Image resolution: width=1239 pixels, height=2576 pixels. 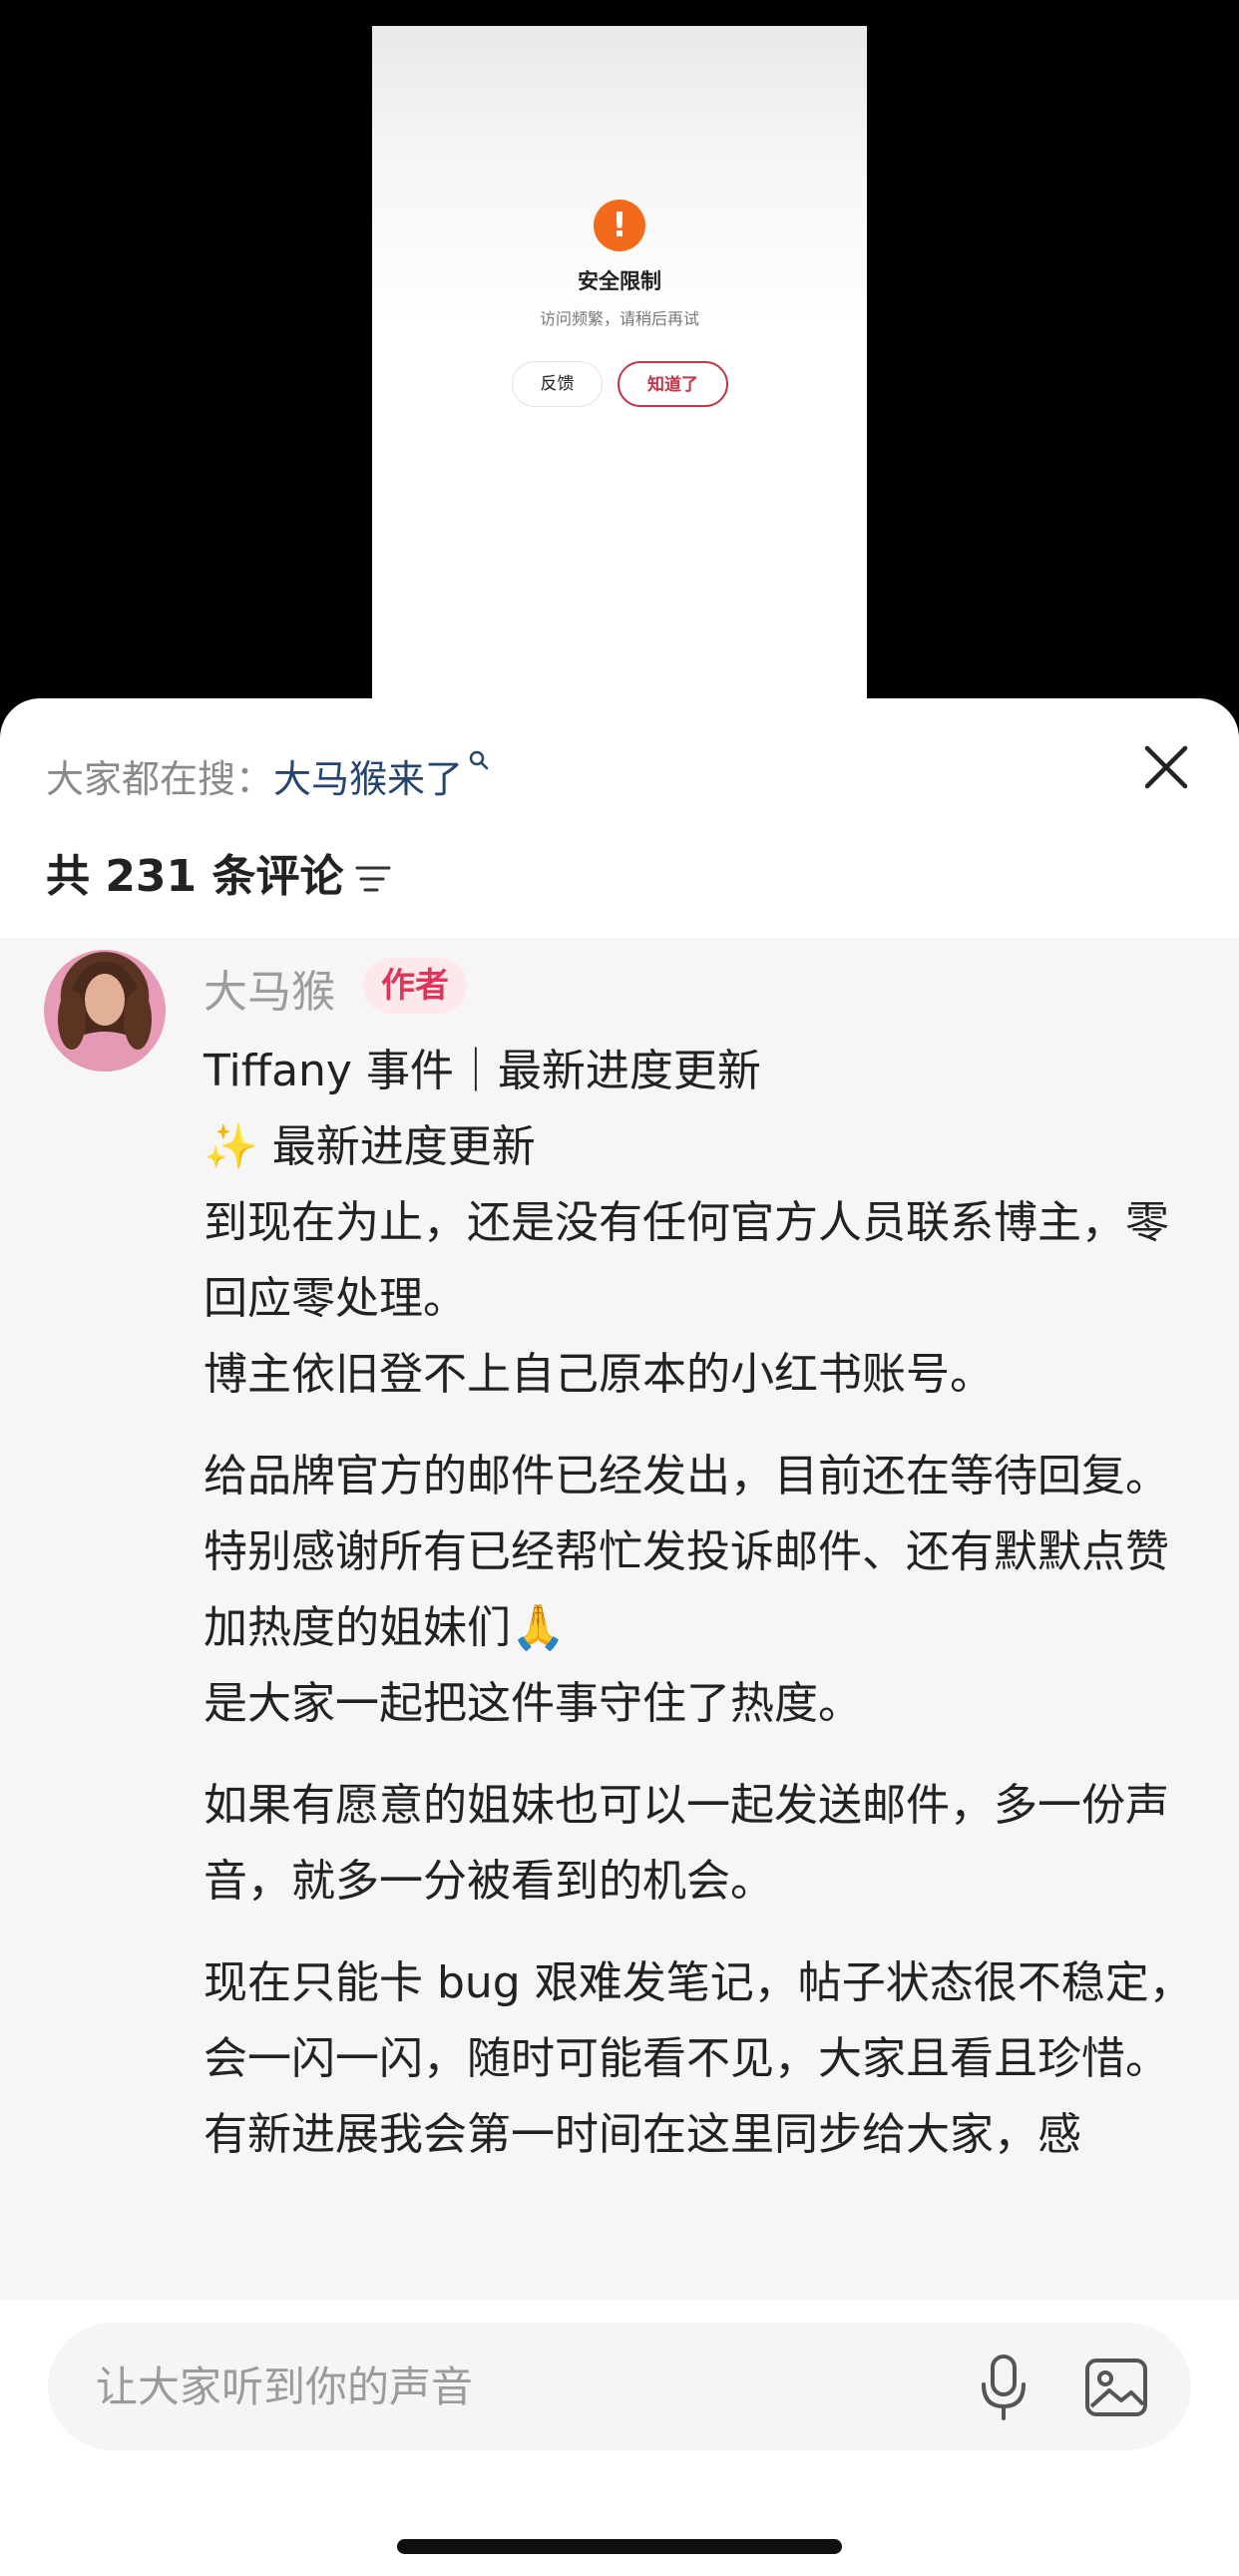 I want to click on close-icon, so click(x=1166, y=767).